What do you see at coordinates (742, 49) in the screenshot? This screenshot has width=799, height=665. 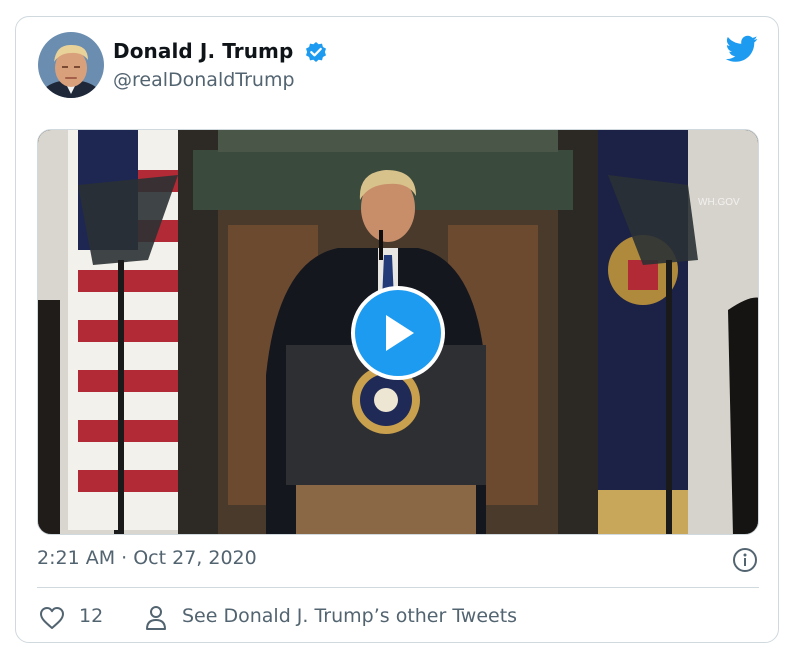 I see `twitter-bird-icon` at bounding box center [742, 49].